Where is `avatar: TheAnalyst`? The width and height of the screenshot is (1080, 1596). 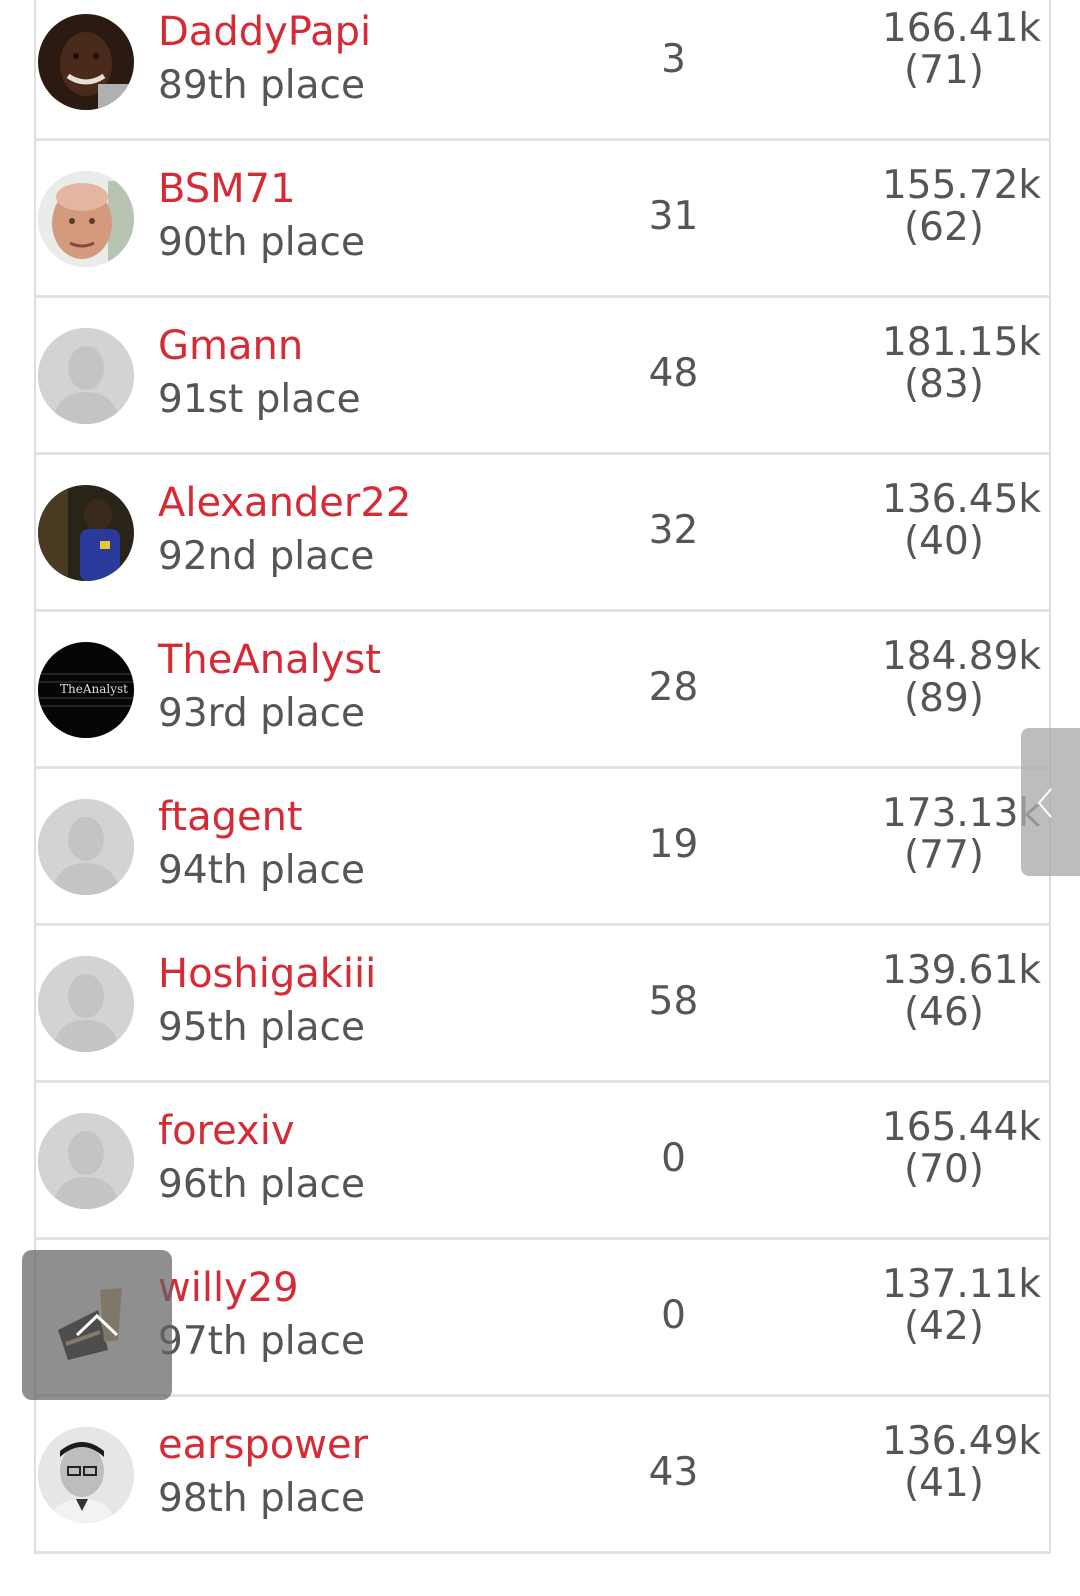
avatar: TheAnalyst is located at coordinates (86, 690).